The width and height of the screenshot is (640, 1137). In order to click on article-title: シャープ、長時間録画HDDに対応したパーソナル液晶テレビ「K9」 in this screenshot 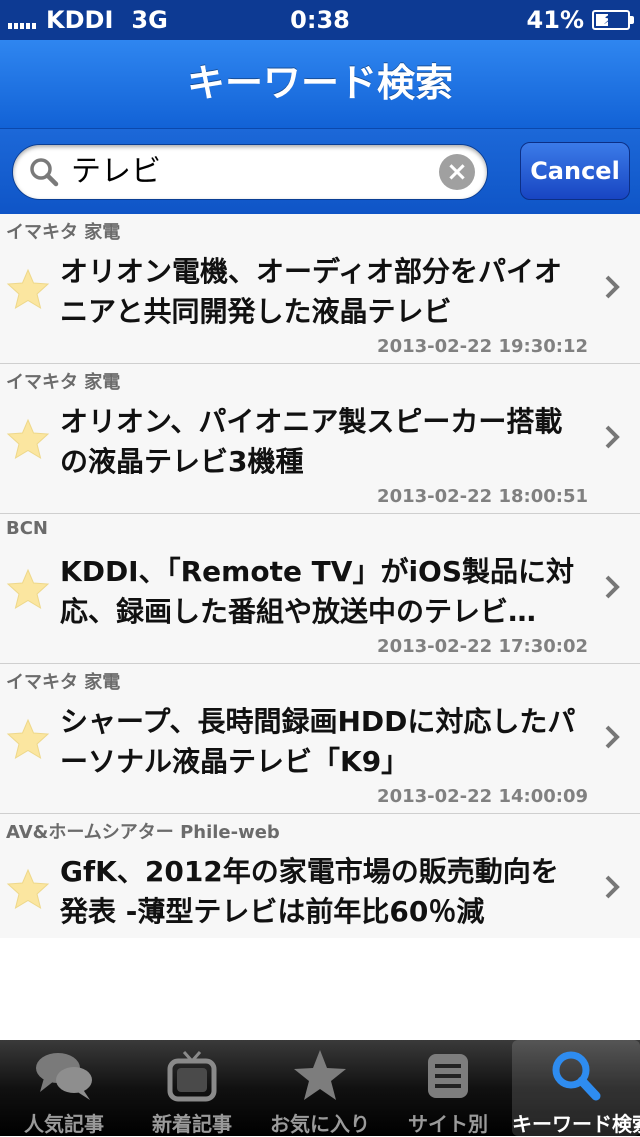, I will do `click(318, 741)`.